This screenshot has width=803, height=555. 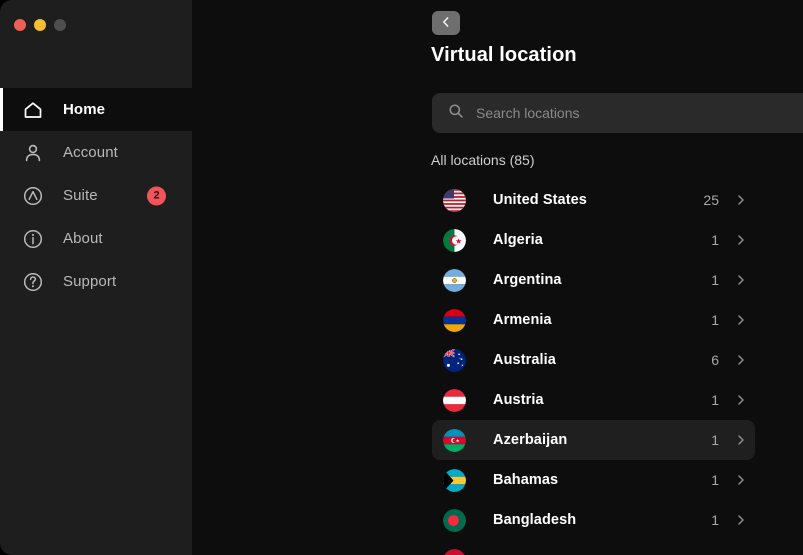 I want to click on person-icon, so click(x=33, y=153).